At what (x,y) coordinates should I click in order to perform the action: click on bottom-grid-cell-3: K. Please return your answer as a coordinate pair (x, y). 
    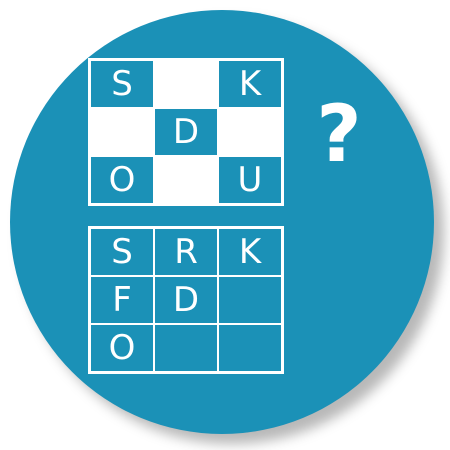
    Looking at the image, I should click on (250, 252).